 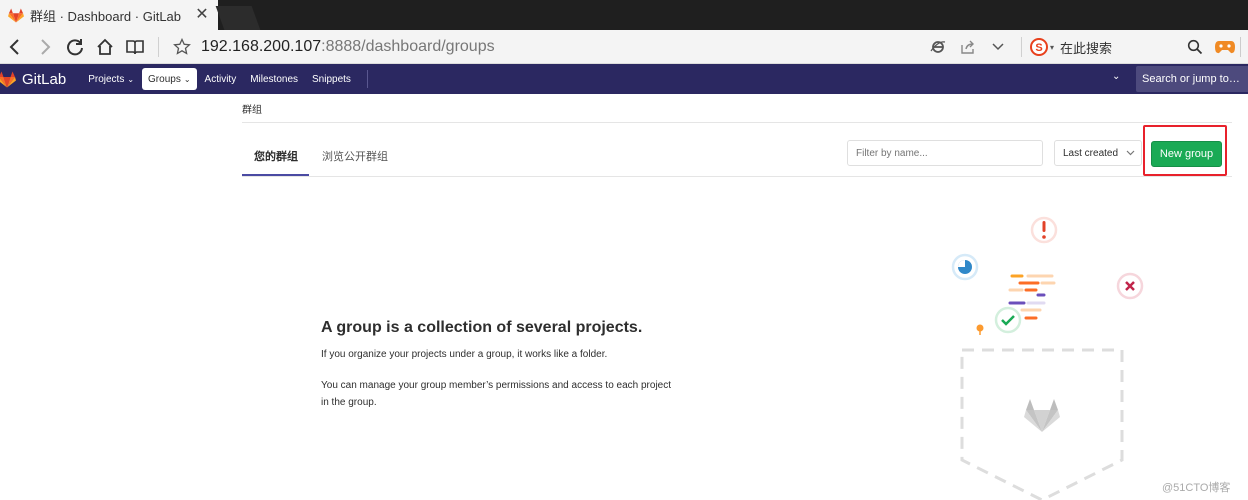 I want to click on sogou-icon: S, so click(x=1038, y=47).